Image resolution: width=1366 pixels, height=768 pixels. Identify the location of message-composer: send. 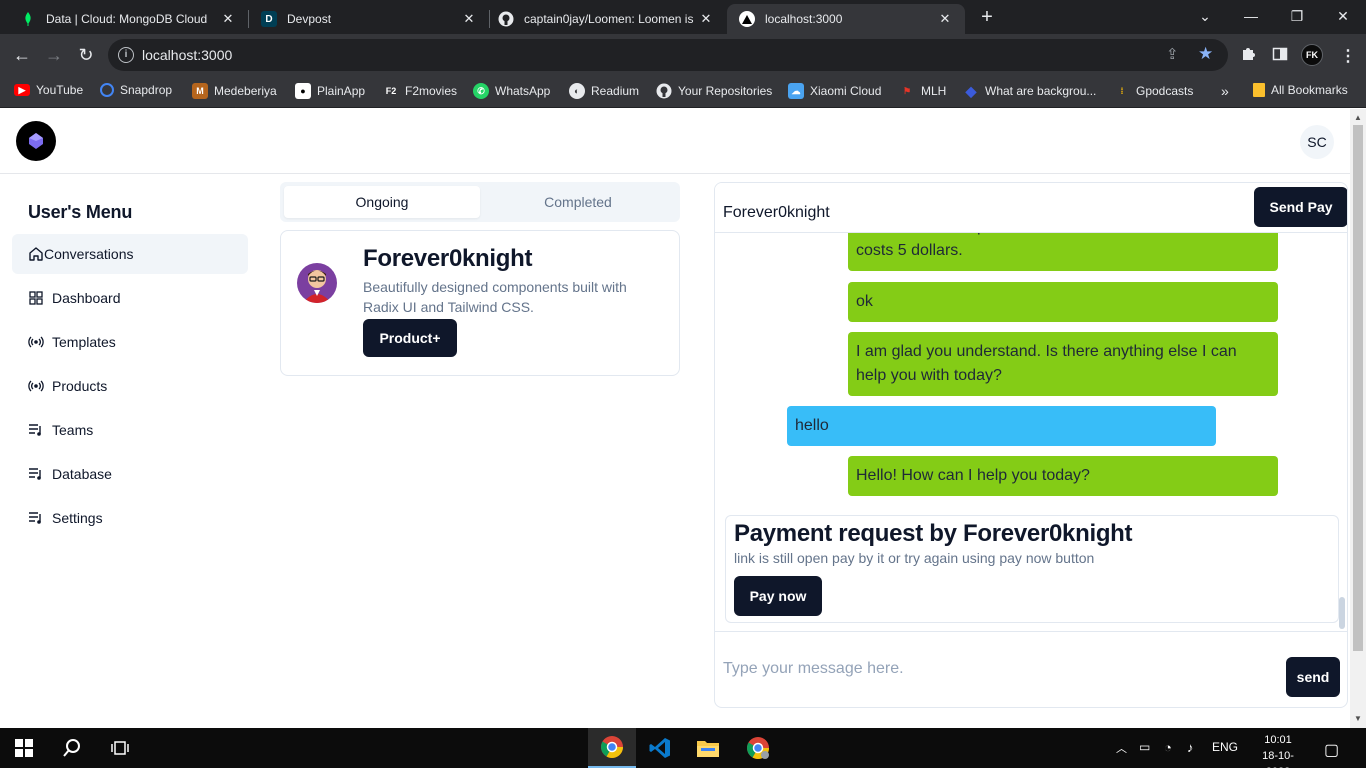
(1031, 669).